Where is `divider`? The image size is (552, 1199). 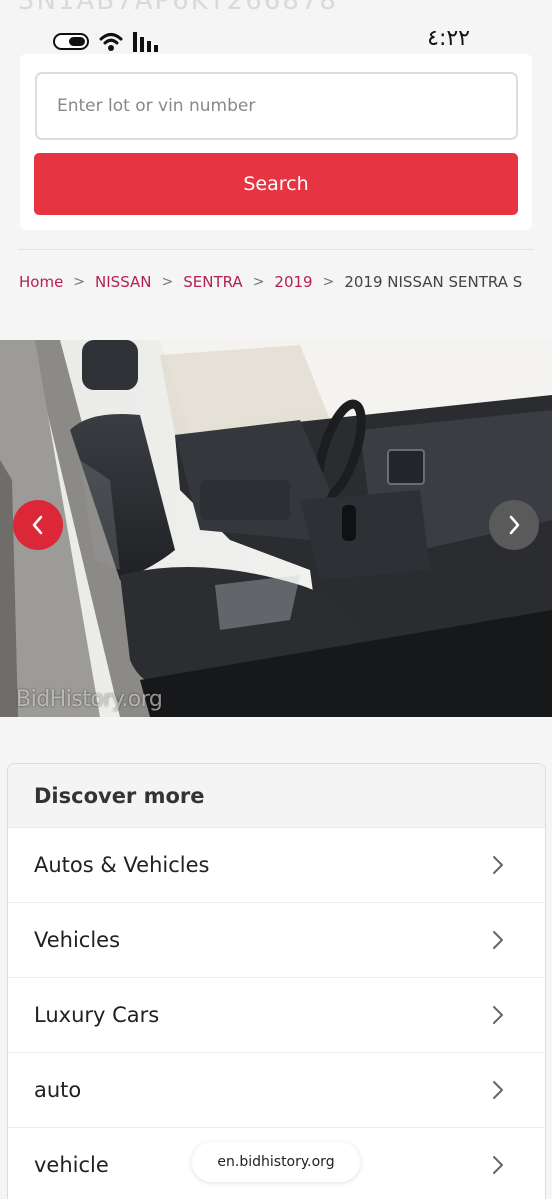 divider is located at coordinates (276, 249).